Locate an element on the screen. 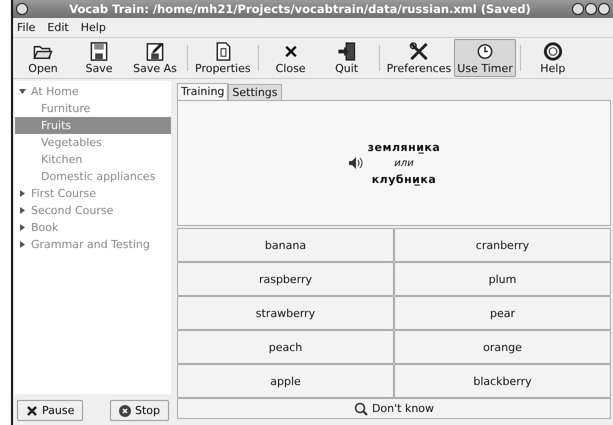 This screenshot has height=425, width=613. window-title: Vocab Train: /home/mh21/Projects/vocabtrain/data/russian.xml (Saved) is located at coordinates (300, 9).